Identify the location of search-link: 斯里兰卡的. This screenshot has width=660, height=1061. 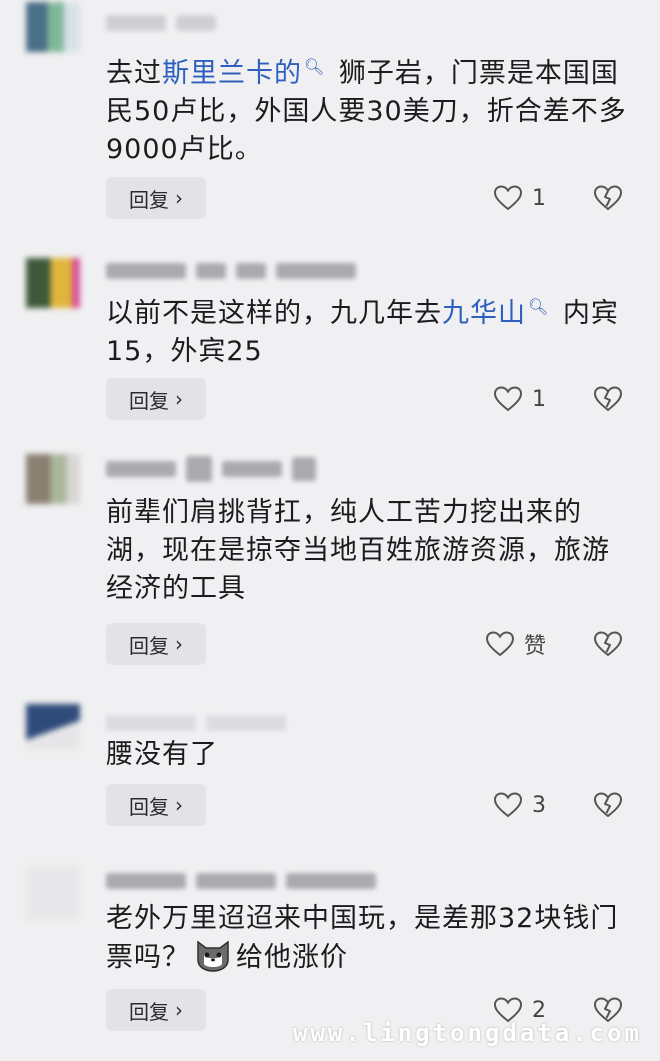
(232, 73).